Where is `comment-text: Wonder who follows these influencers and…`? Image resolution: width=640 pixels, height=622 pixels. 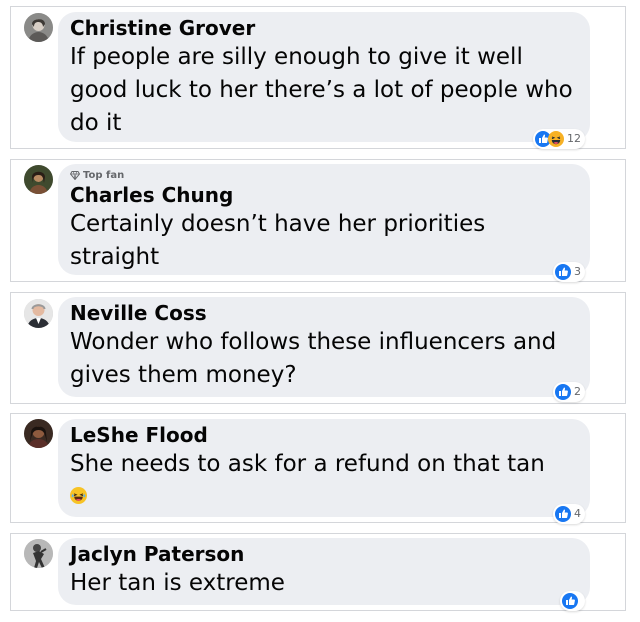 comment-text: Wonder who follows these influencers and… is located at coordinates (313, 358).